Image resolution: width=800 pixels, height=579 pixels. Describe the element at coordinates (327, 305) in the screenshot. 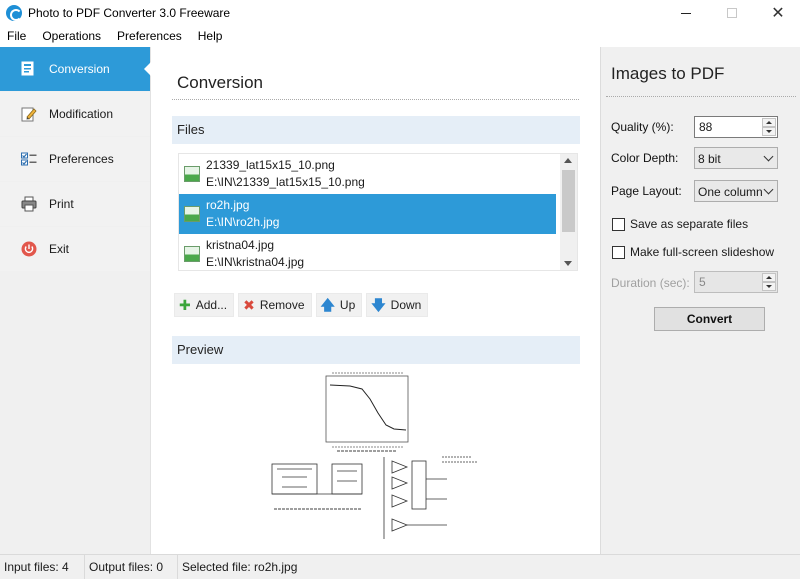

I see `arrow-up-icon: 🡅` at that location.